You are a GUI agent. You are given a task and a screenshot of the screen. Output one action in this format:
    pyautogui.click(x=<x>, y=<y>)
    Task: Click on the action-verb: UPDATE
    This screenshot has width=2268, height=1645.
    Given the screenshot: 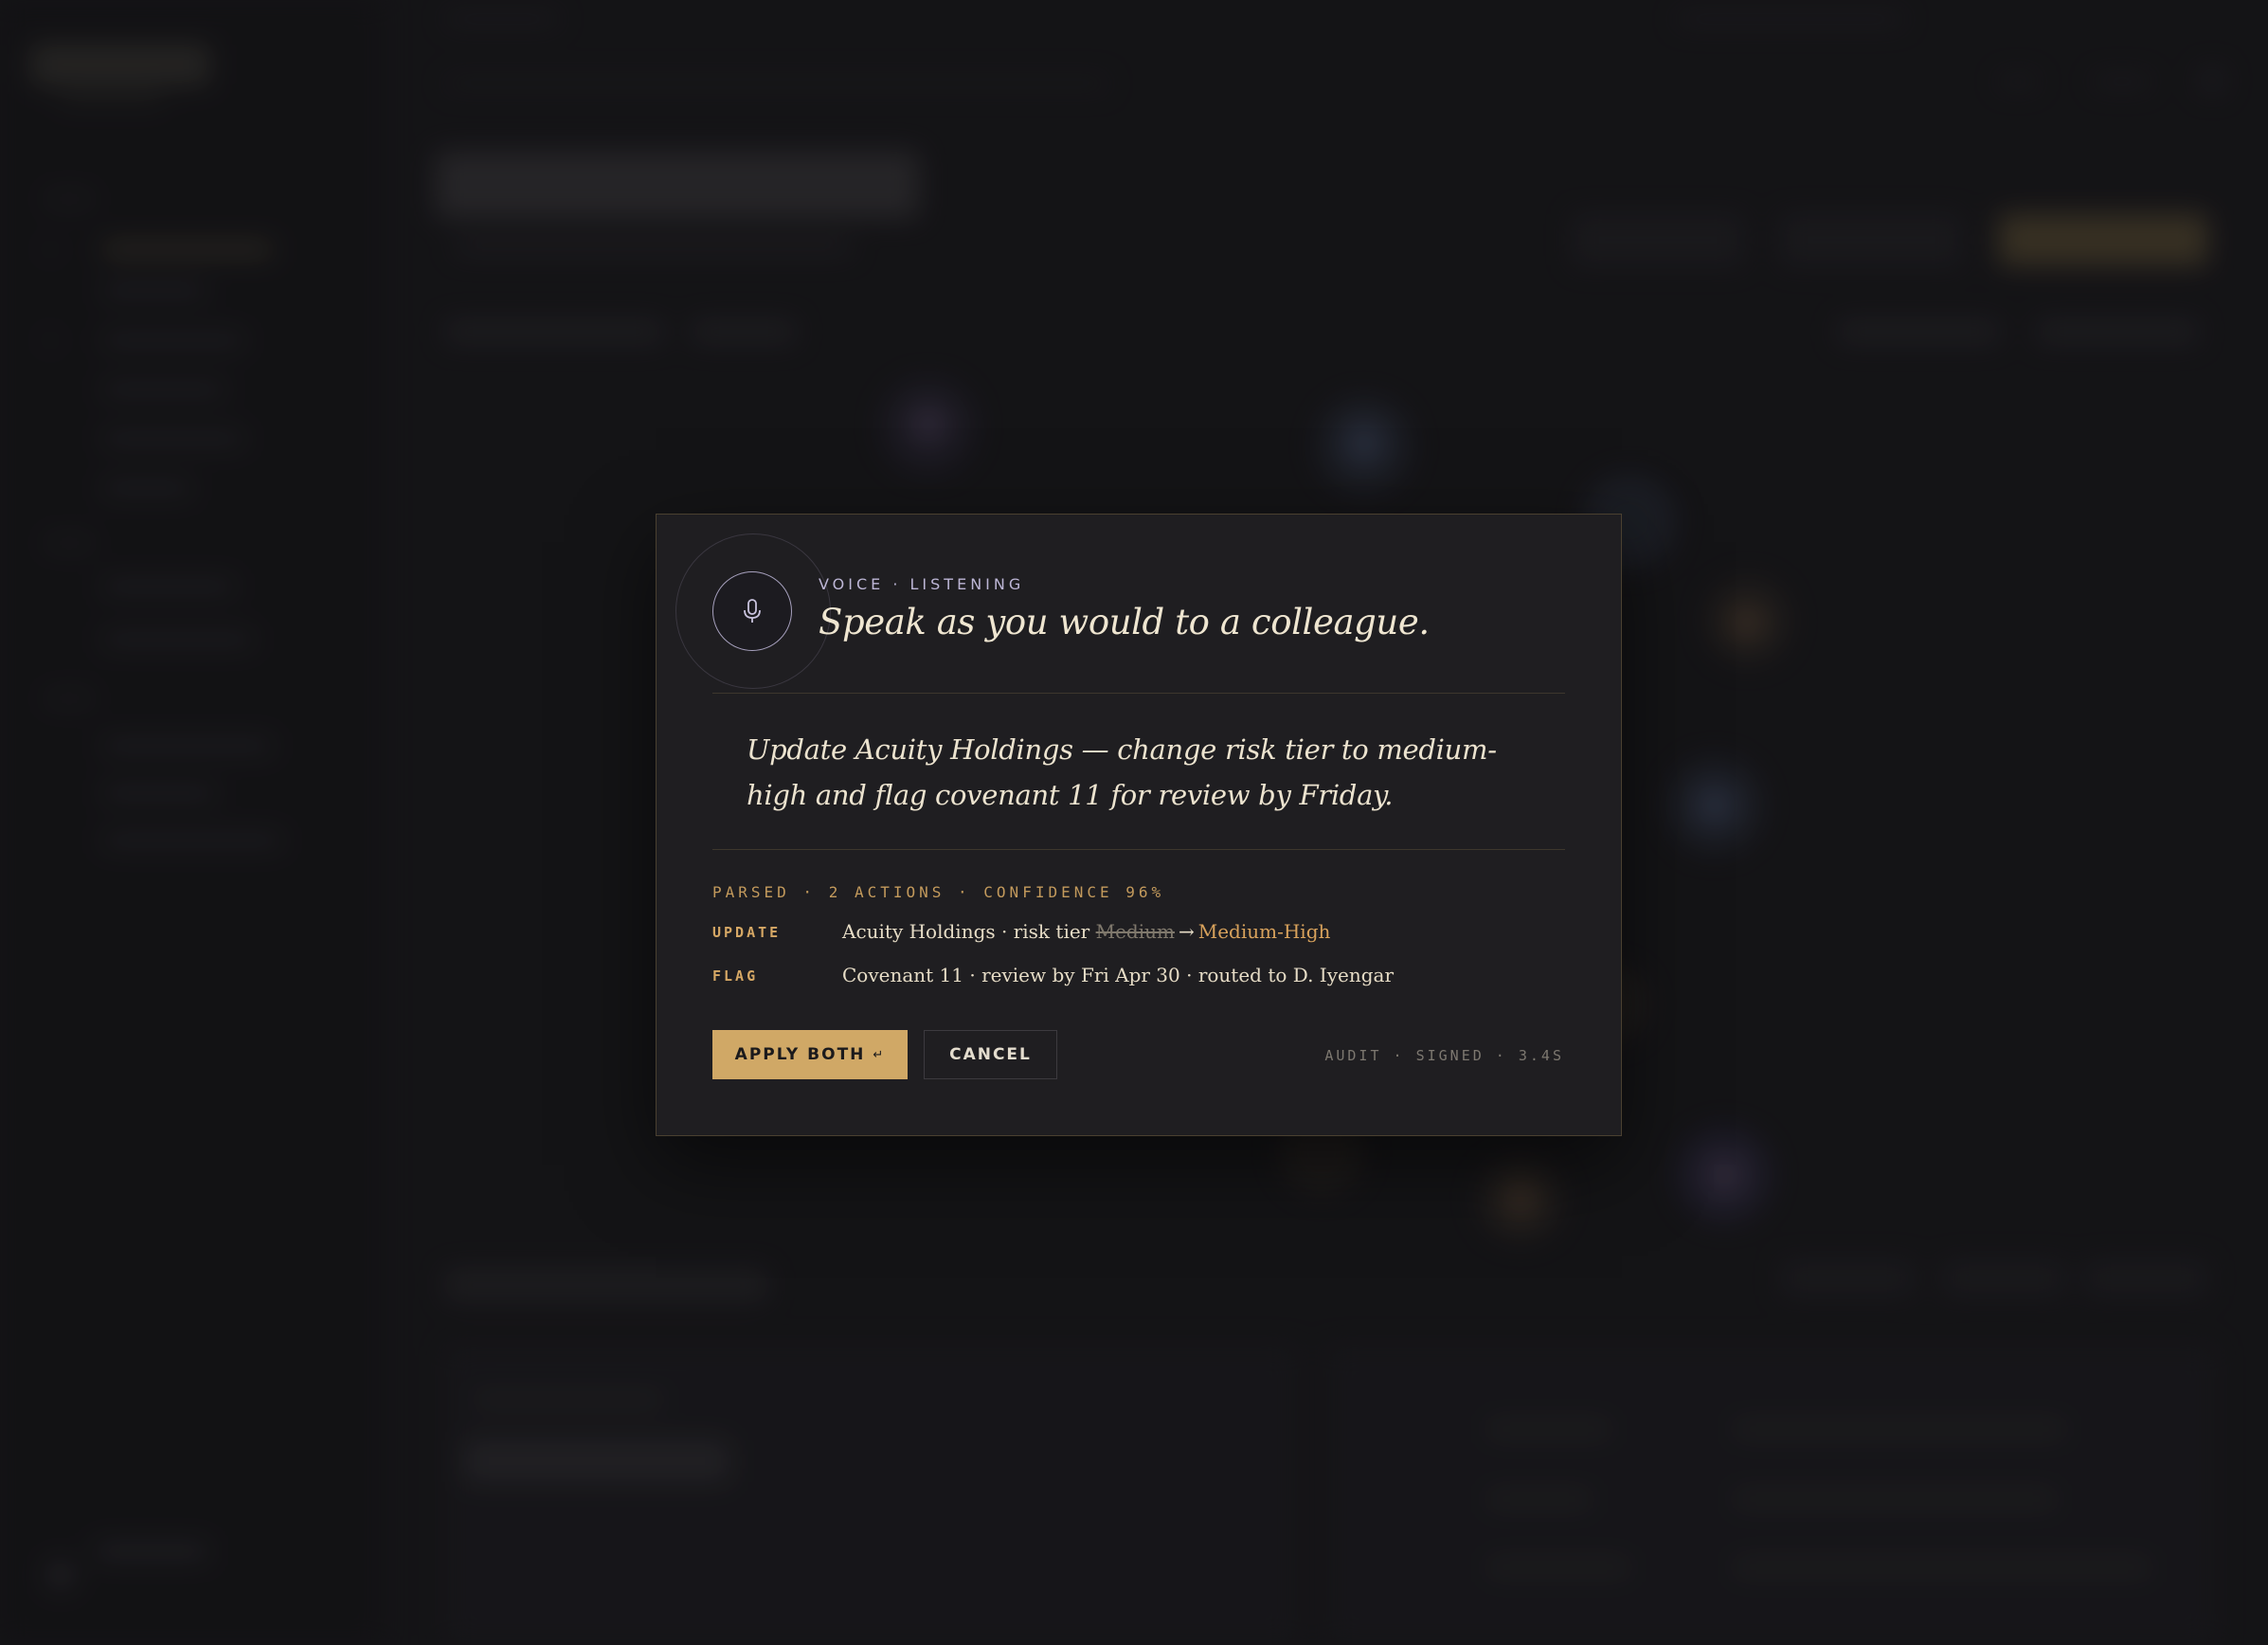 What is the action you would take?
    pyautogui.click(x=747, y=932)
    